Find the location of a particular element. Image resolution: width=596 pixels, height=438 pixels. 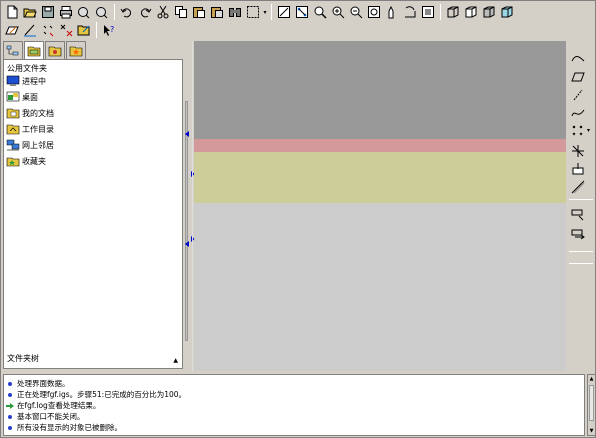

query-icon is located at coordinates (320, 12).